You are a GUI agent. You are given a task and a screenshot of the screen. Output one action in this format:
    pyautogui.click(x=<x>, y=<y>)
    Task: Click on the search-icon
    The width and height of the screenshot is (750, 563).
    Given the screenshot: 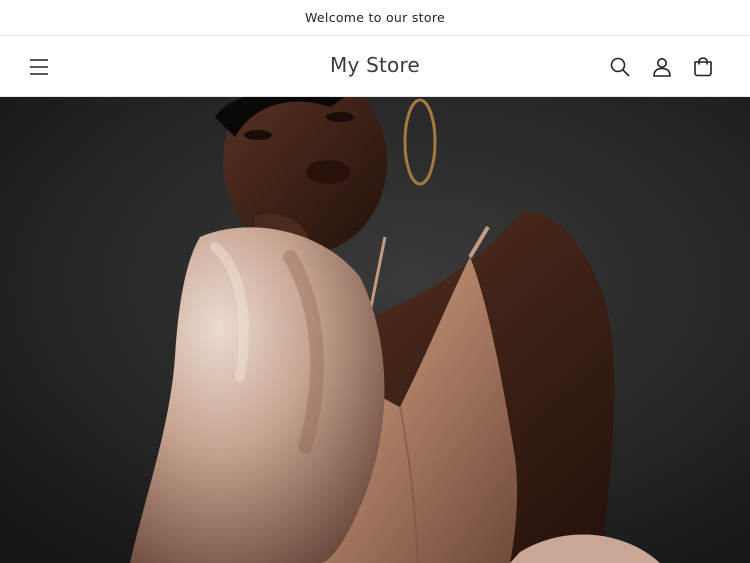 What is the action you would take?
    pyautogui.click(x=620, y=67)
    